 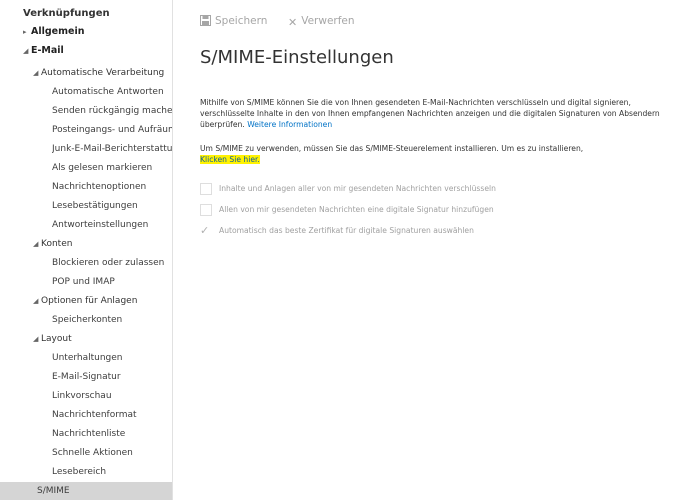 What do you see at coordinates (289, 124) in the screenshot?
I see `more-info-link: Weitere Informationen` at bounding box center [289, 124].